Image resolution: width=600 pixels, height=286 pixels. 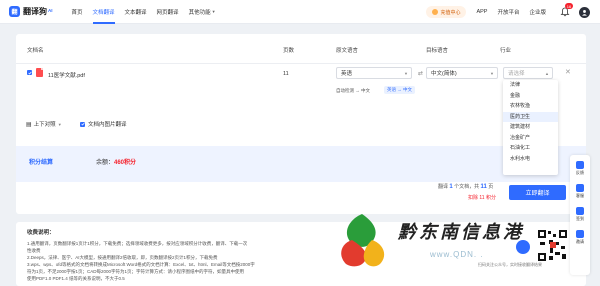 What do you see at coordinates (400, 90) in the screenshot?
I see `lang-pair-tag: 英语 → 中文` at bounding box center [400, 90].